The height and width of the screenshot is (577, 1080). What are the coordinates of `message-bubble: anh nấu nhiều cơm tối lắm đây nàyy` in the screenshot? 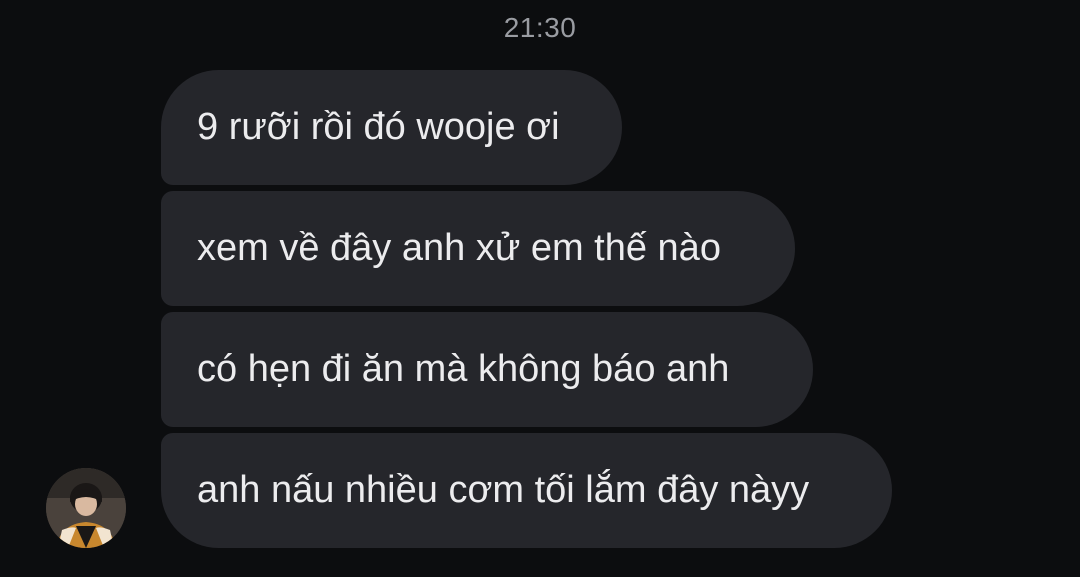 It's located at (526, 490).